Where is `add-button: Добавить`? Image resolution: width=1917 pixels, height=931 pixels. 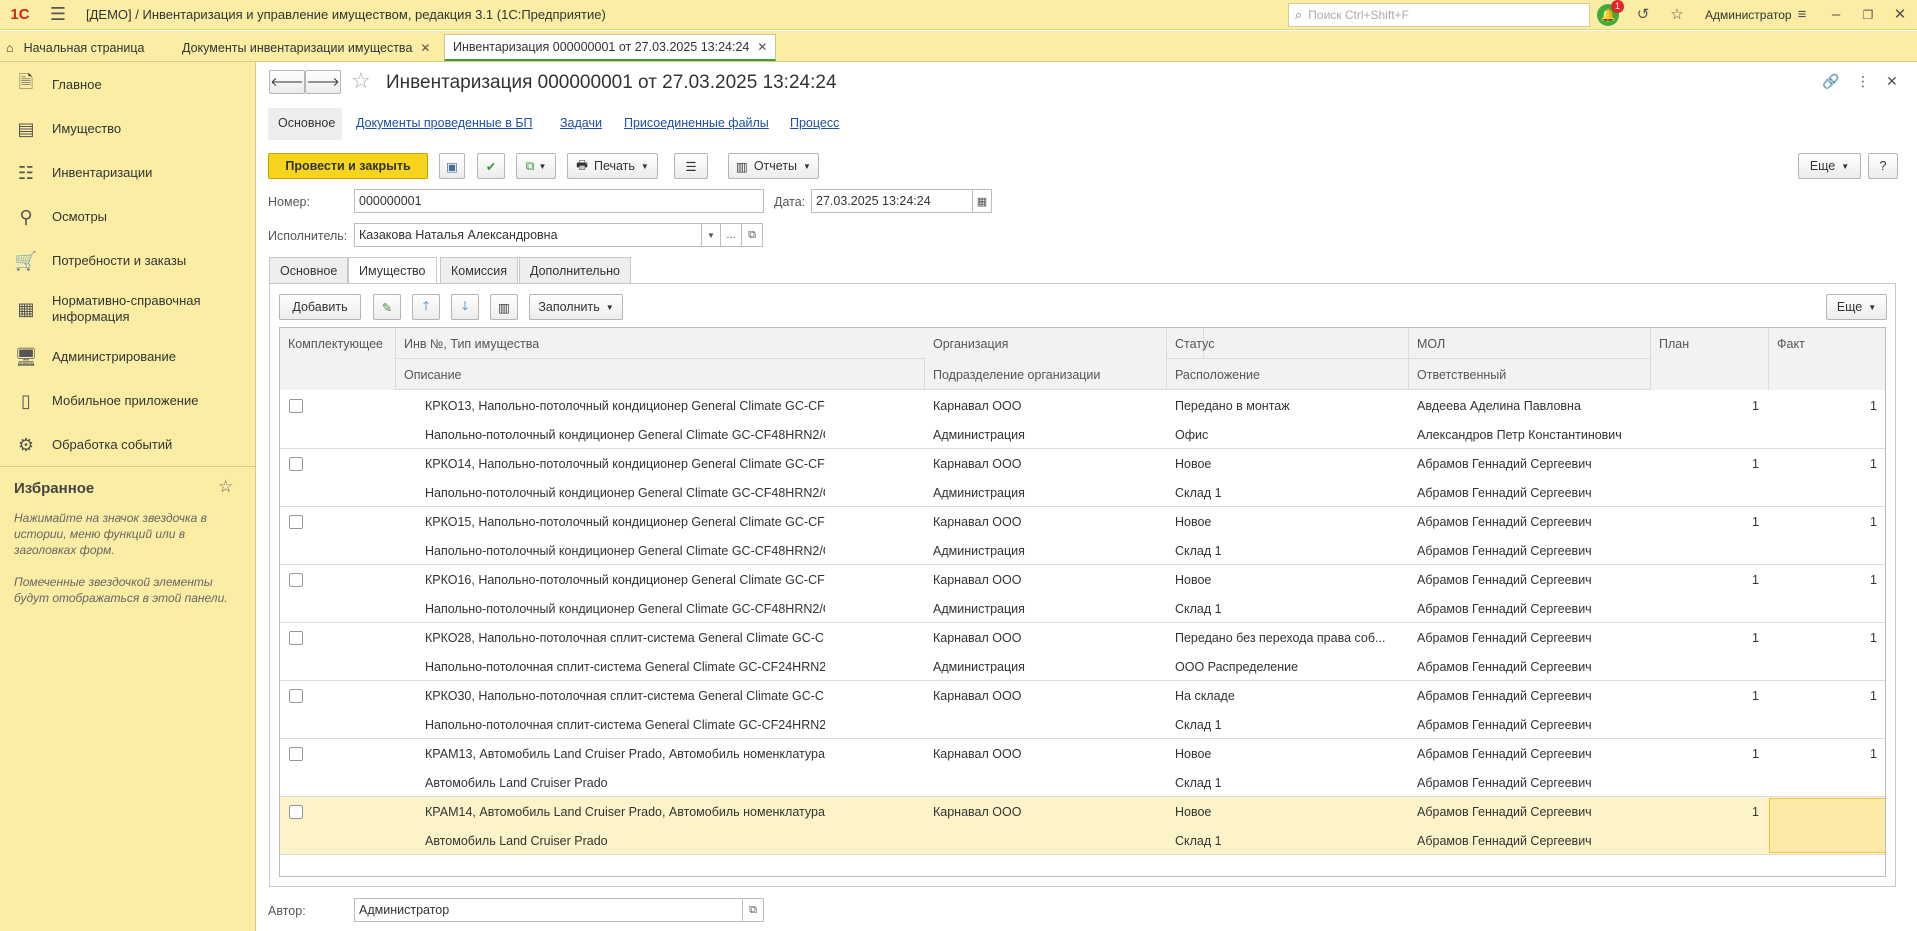 add-button: Добавить is located at coordinates (320, 307).